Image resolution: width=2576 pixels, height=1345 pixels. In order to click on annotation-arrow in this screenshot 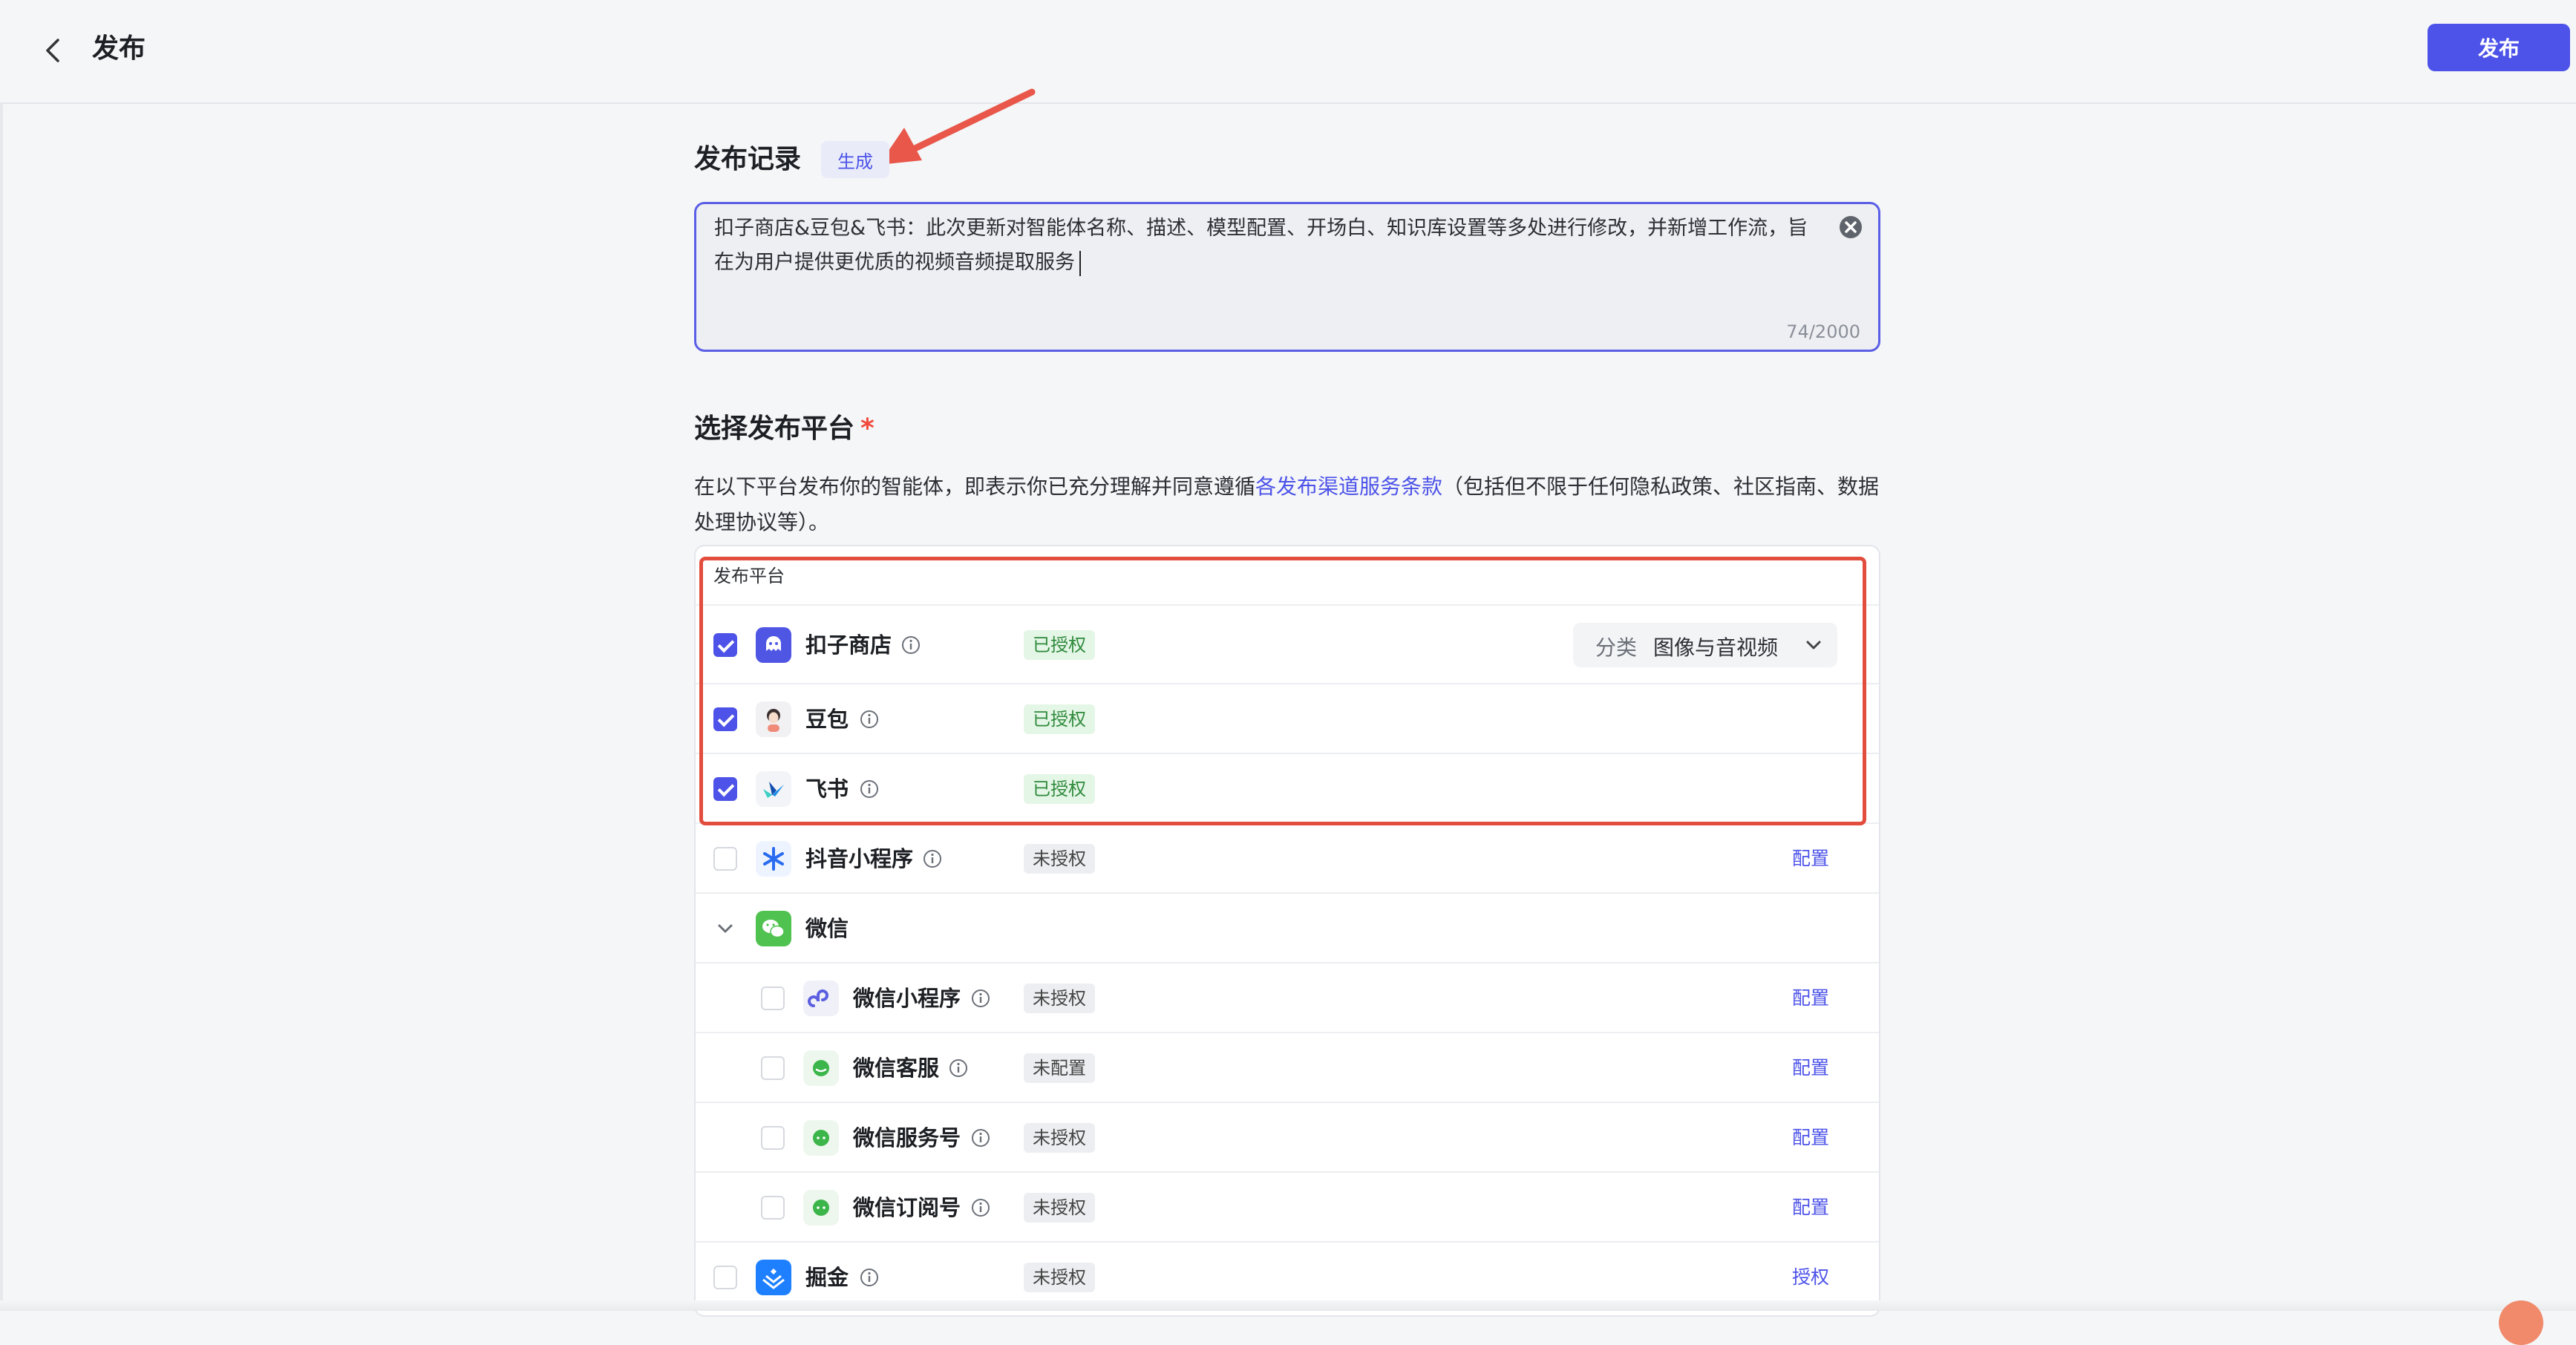, I will do `click(958, 126)`.